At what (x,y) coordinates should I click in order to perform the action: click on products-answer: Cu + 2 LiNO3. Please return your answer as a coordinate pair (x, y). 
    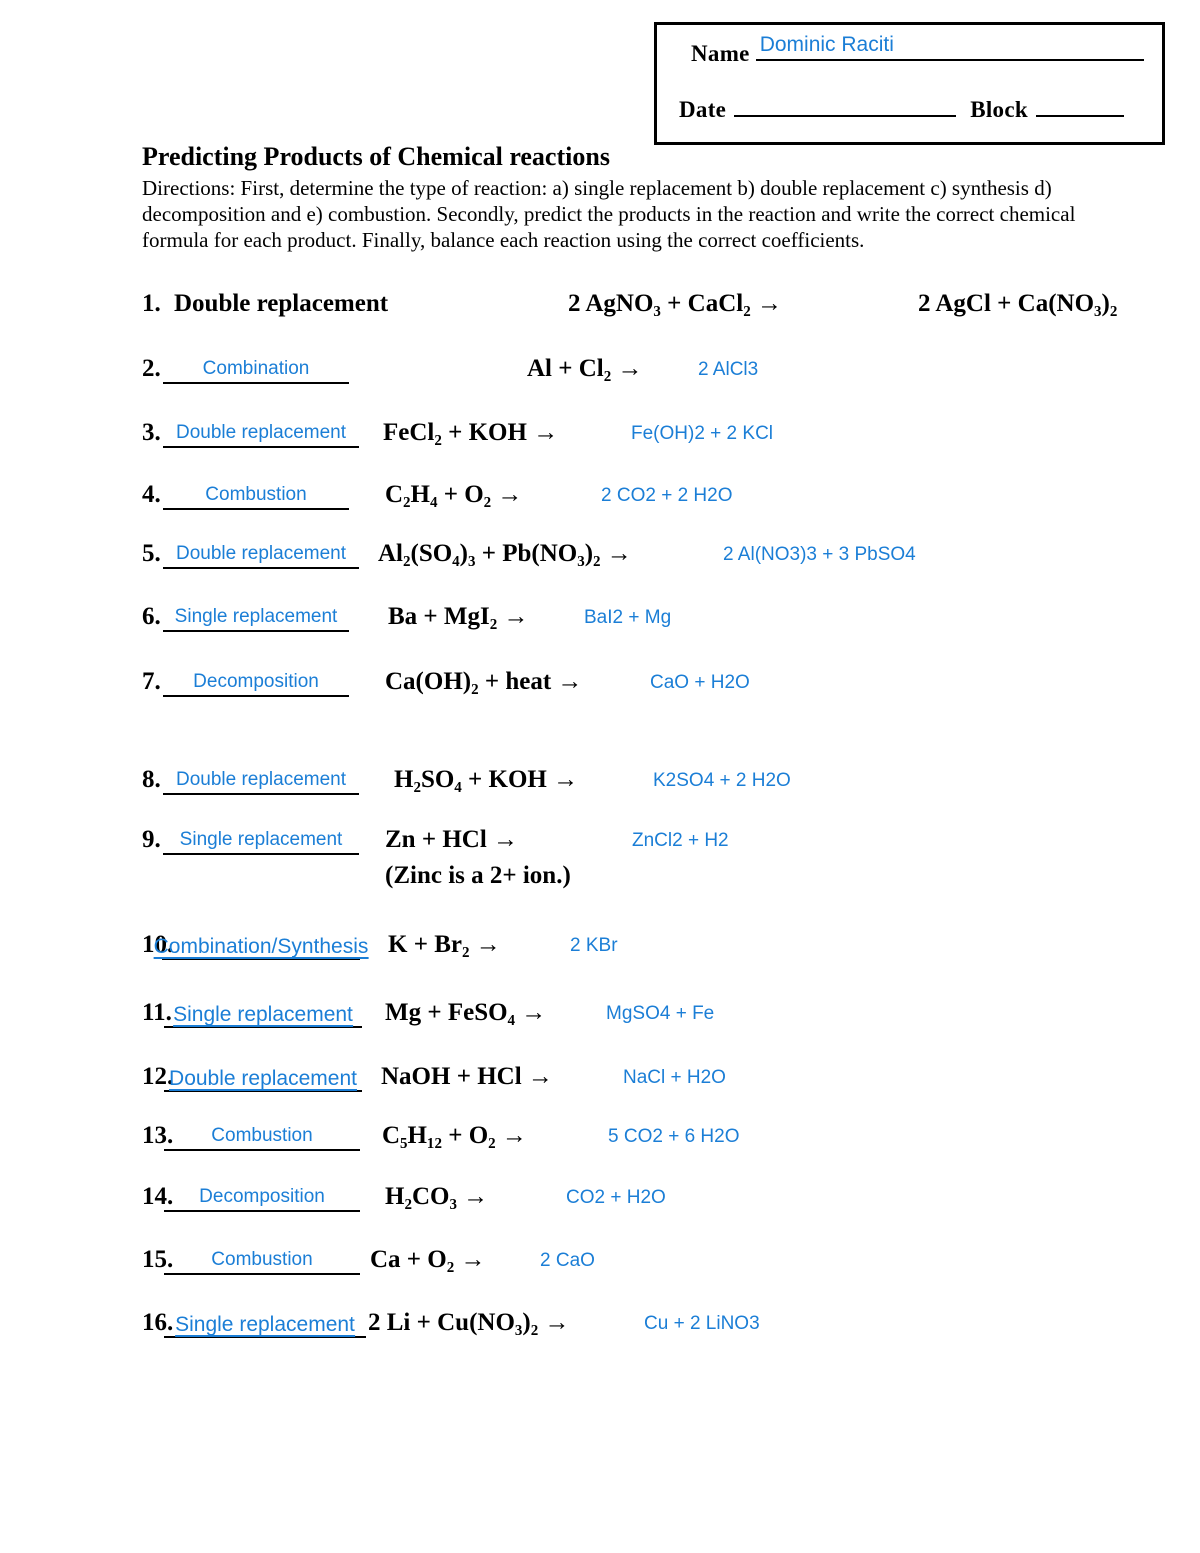
    Looking at the image, I should click on (702, 1323).